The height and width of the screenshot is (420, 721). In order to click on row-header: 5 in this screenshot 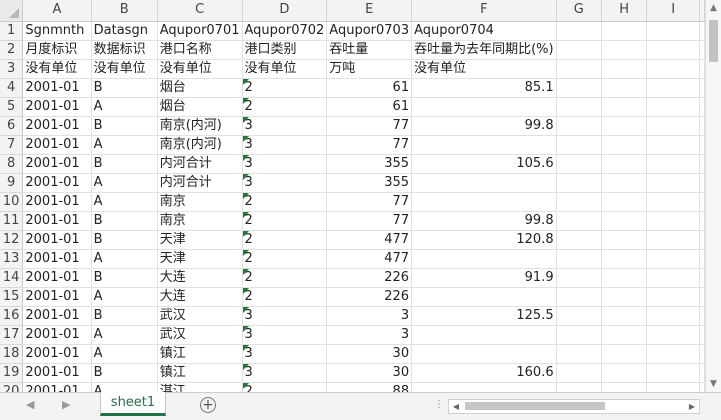, I will do `click(12, 107)`.